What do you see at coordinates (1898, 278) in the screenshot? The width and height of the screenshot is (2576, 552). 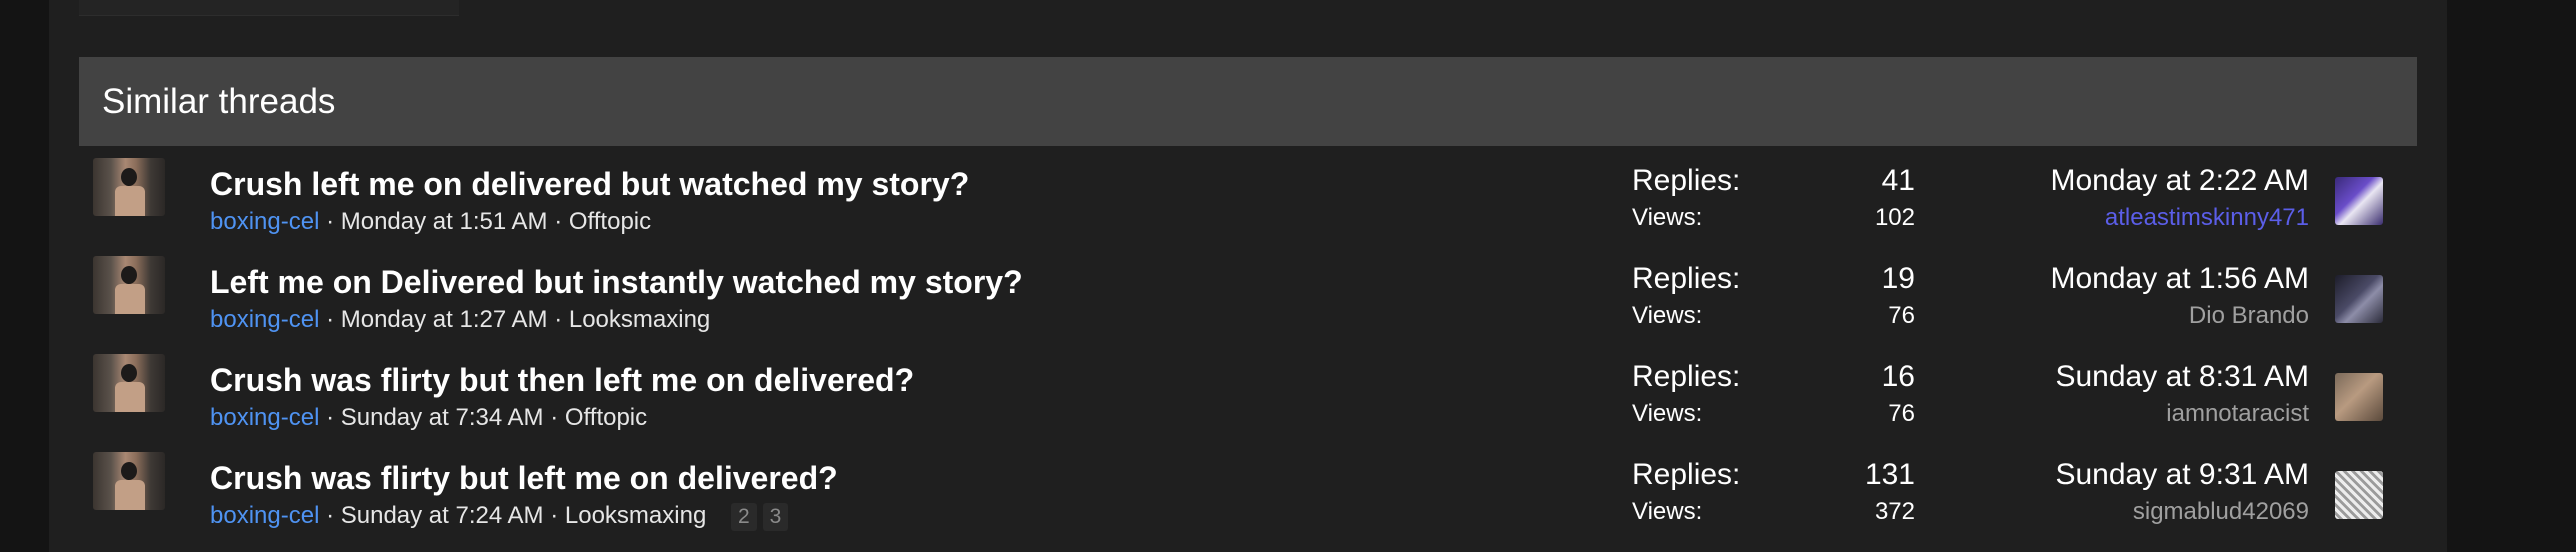 I see `replies-count: 19` at bounding box center [1898, 278].